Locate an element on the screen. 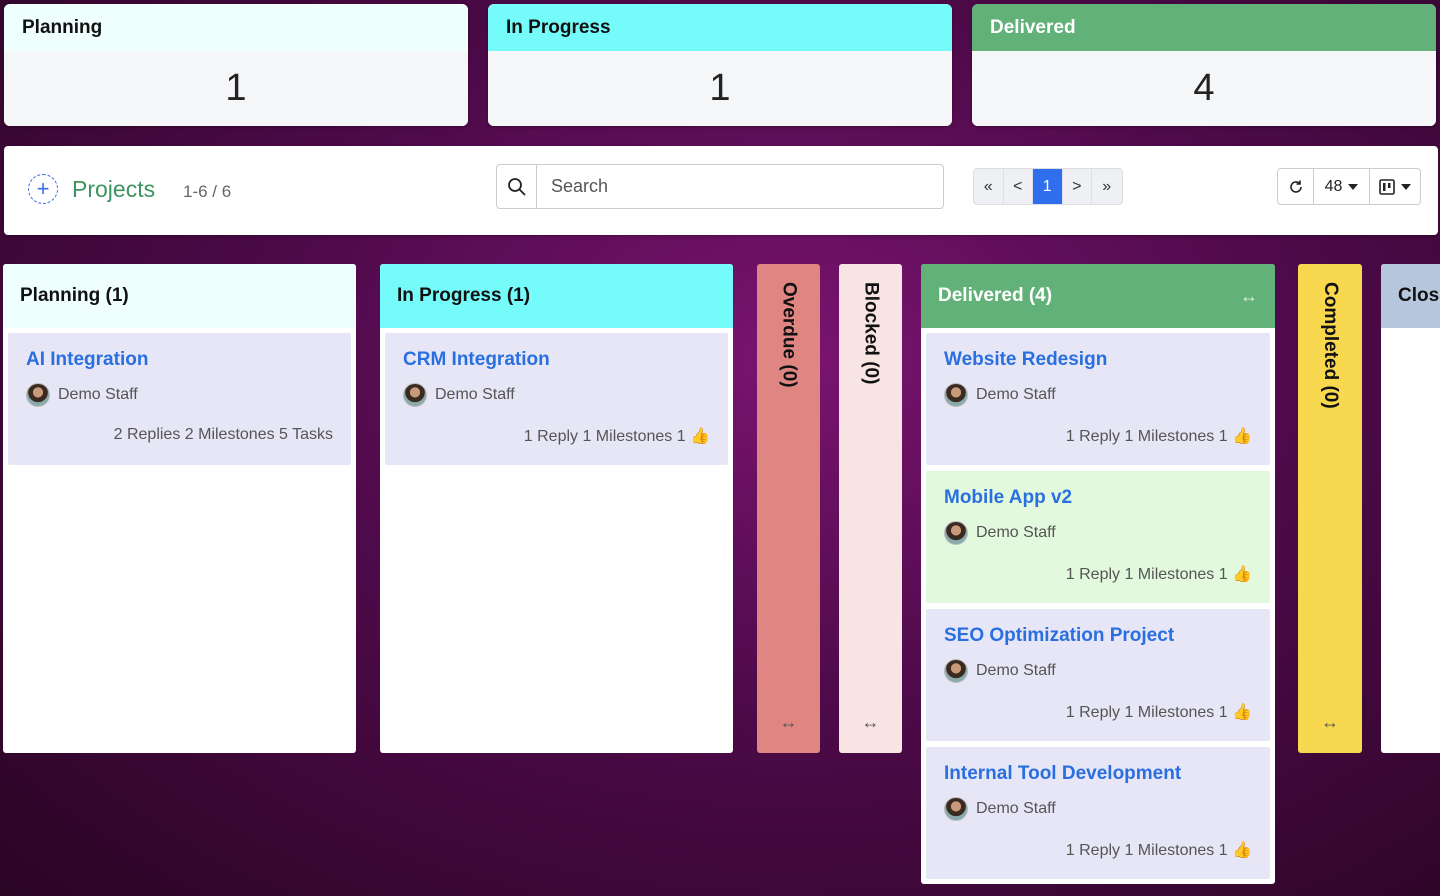 This screenshot has height=896, width=1440. column-header: Clos is located at coordinates (1410, 296).